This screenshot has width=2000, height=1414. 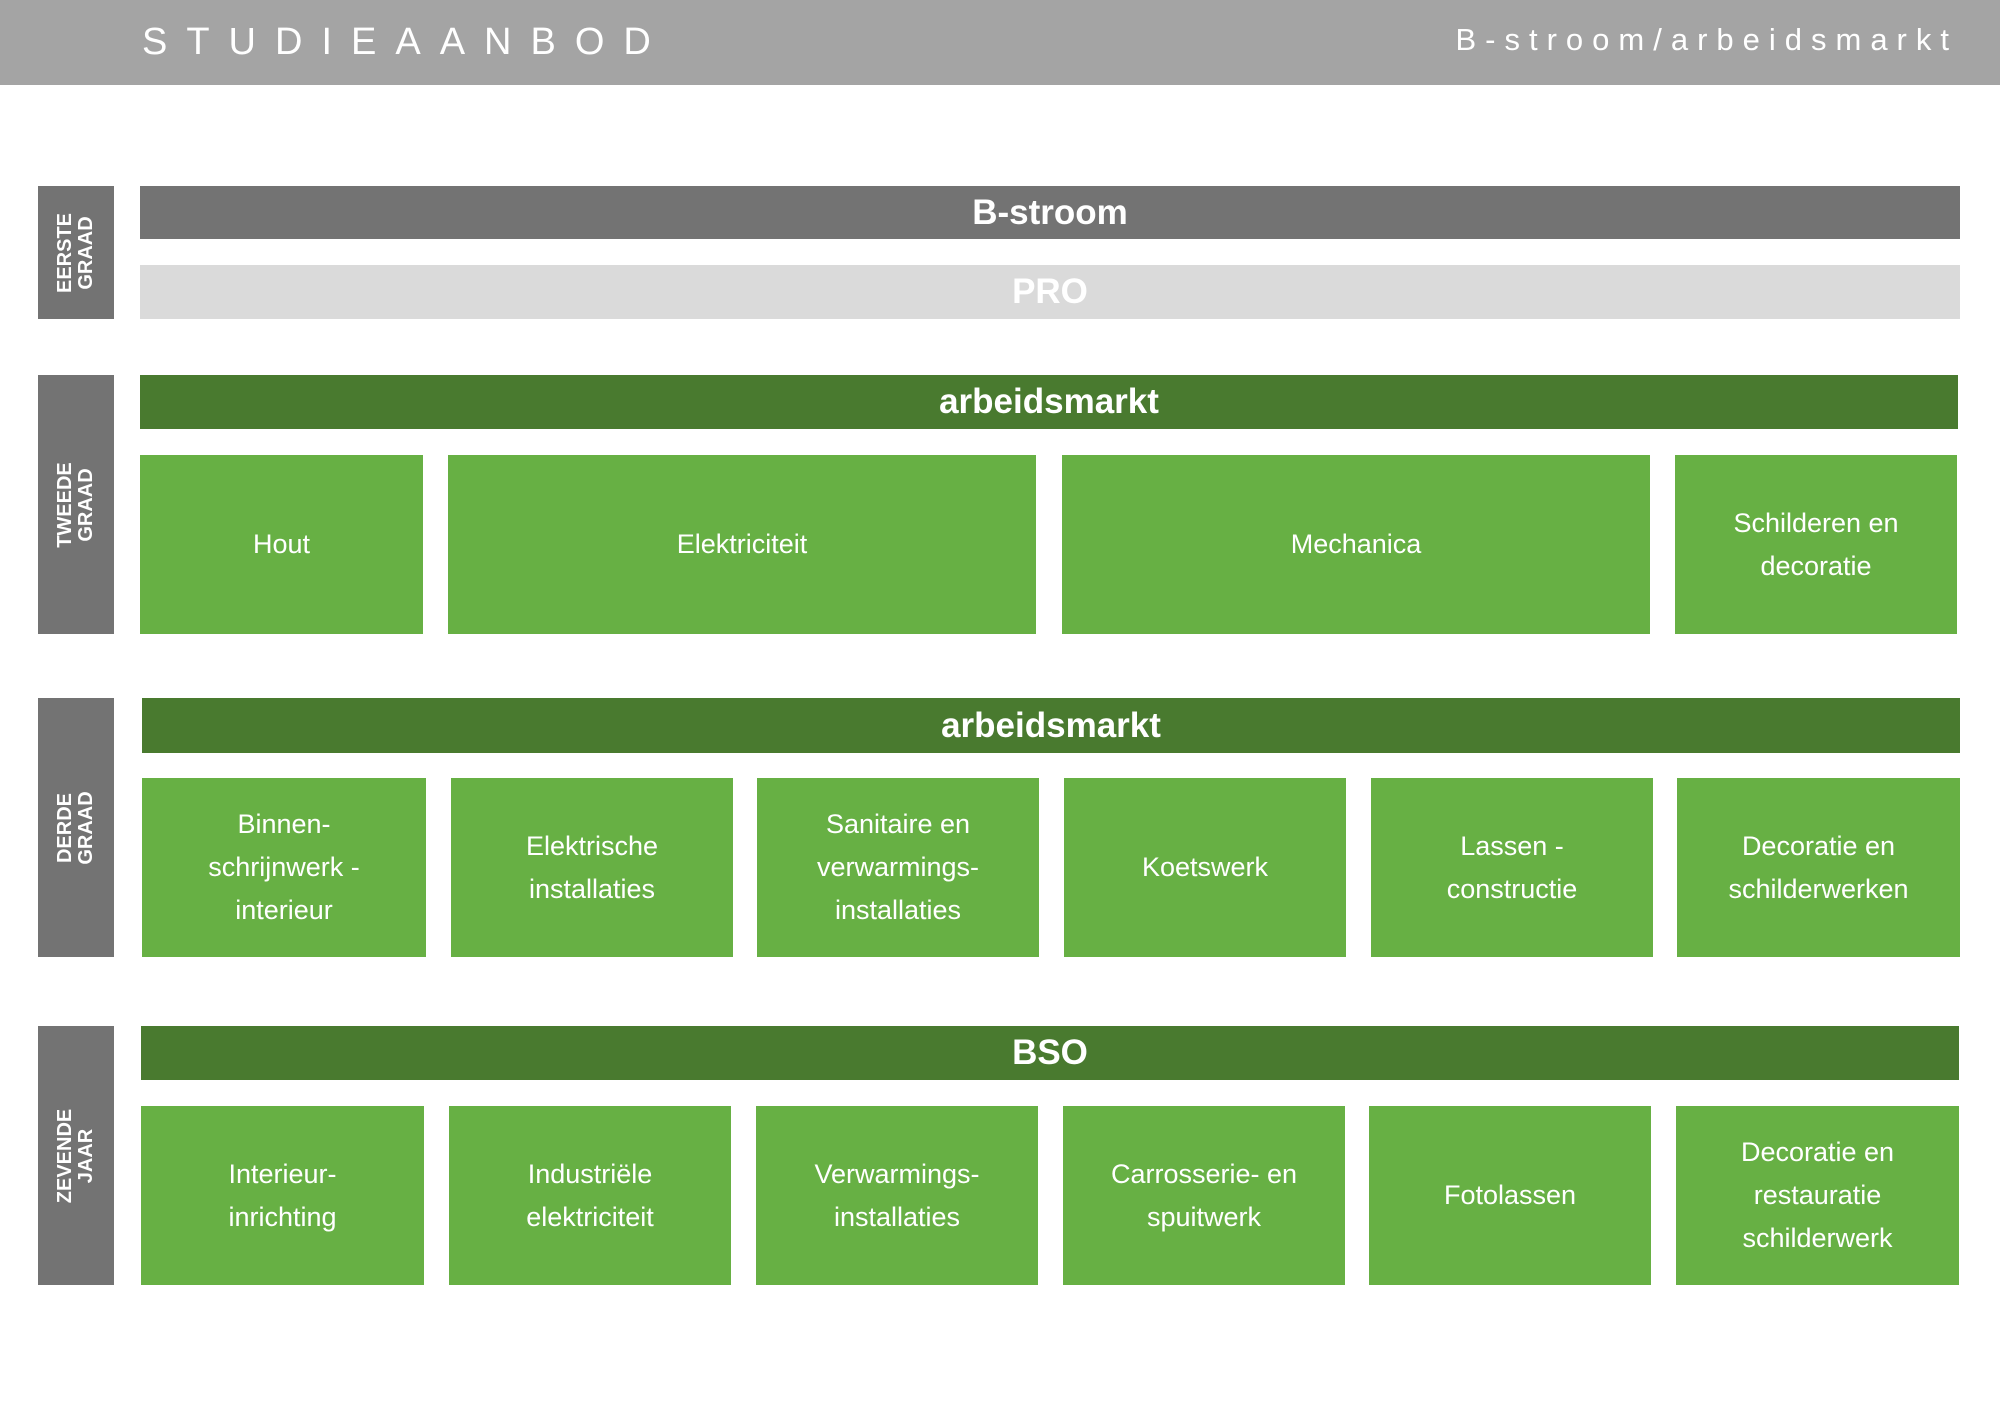 I want to click on side-label-text: TWEEDE GRAAD, so click(x=75, y=504).